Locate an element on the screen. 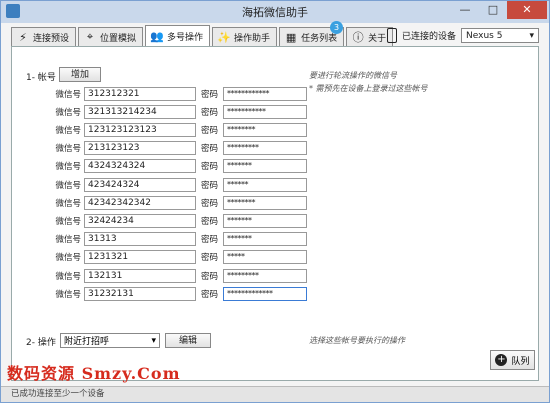 The image size is (550, 403). magic-wand-icon: ✨ is located at coordinates (224, 37).